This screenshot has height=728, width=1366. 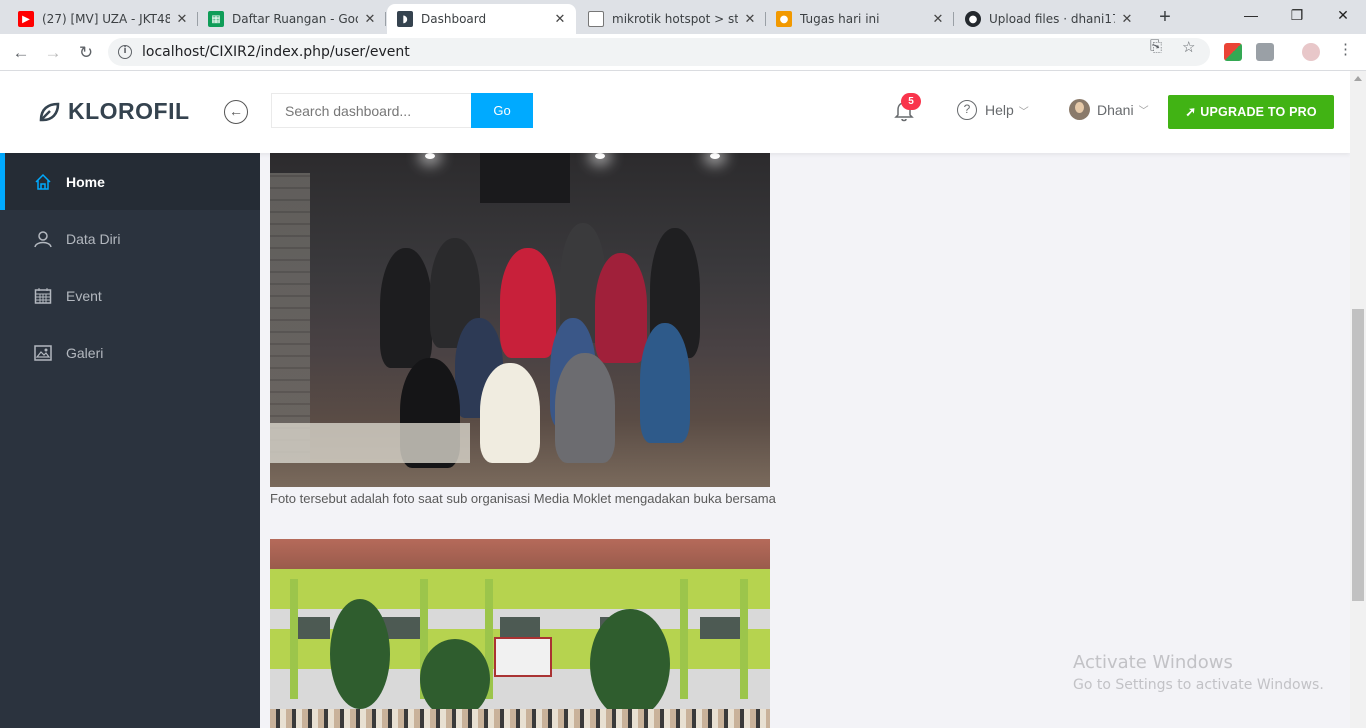 What do you see at coordinates (520, 554) in the screenshot?
I see `school-roof` at bounding box center [520, 554].